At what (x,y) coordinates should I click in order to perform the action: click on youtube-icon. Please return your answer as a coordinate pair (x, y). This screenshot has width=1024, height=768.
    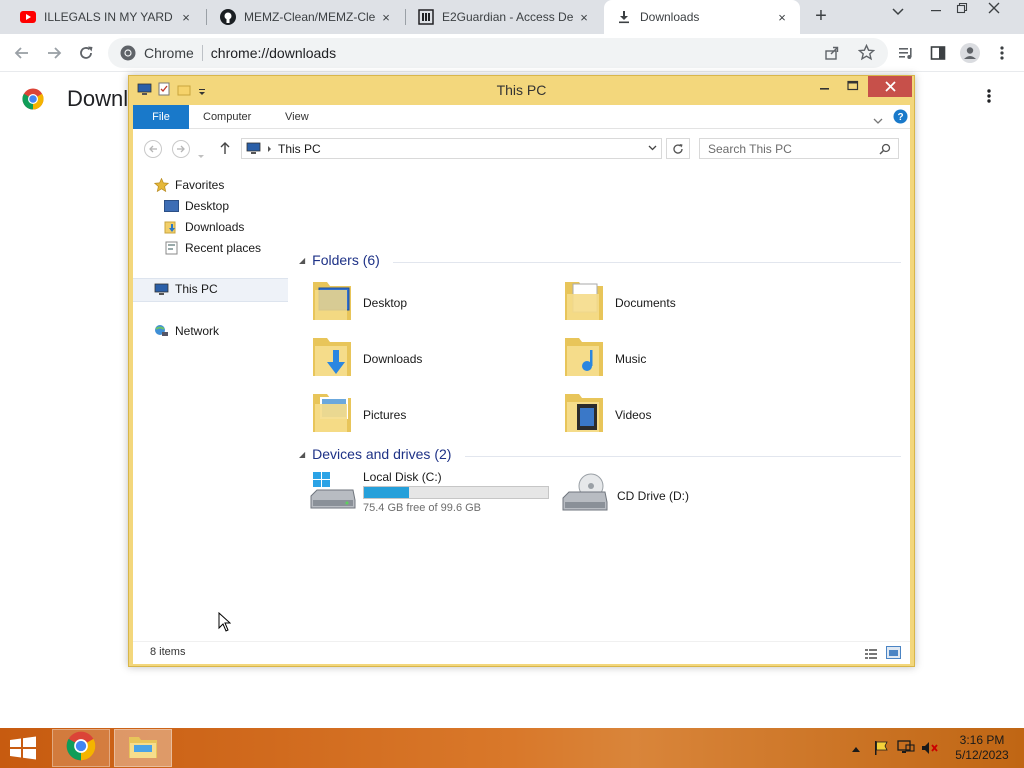
    Looking at the image, I should click on (28, 17).